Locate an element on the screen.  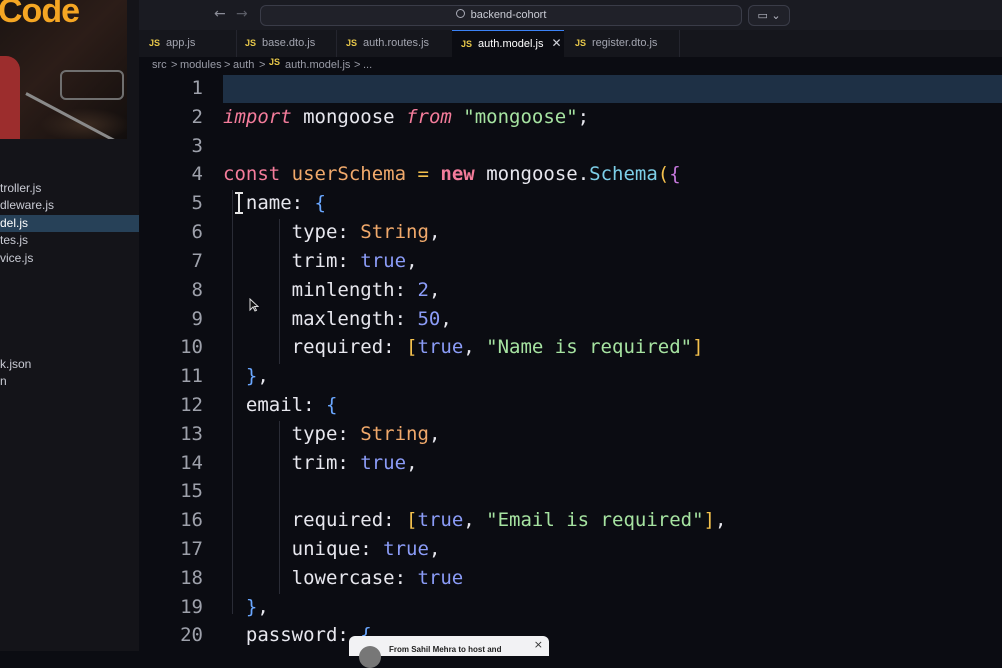
line-number: 4 is located at coordinates (197, 174).